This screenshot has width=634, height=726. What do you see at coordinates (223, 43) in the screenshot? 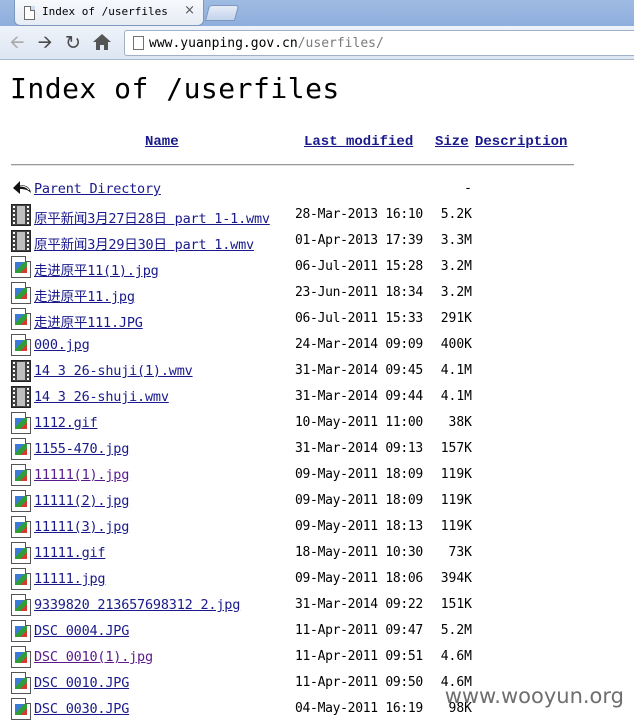
I see `url-host: www.yuanping.gov.cn` at bounding box center [223, 43].